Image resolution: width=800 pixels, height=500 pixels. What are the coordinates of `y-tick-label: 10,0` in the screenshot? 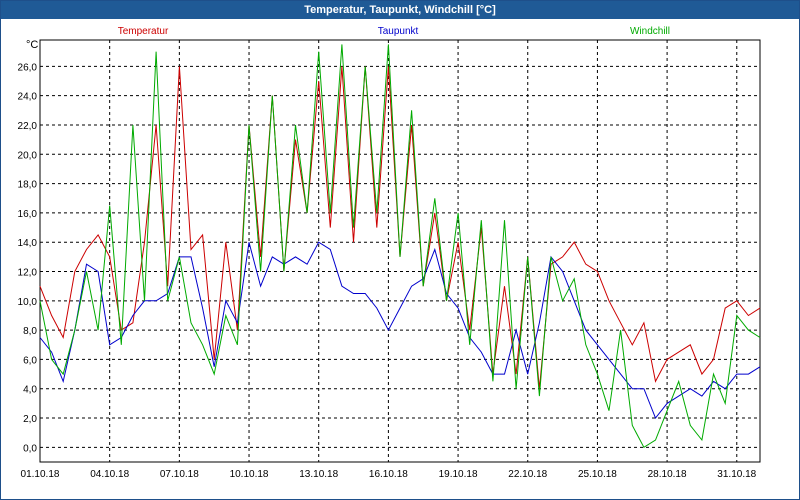 It's located at (28, 302).